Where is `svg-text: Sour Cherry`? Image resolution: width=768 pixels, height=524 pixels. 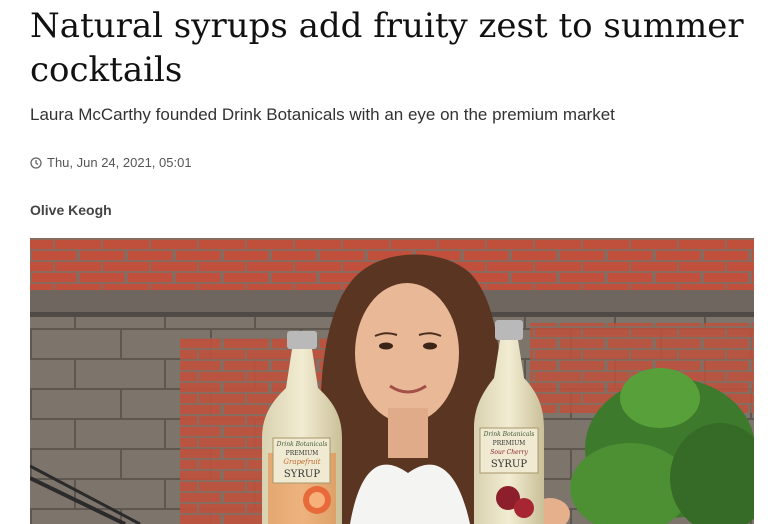 svg-text: Sour Cherry is located at coordinates (509, 452).